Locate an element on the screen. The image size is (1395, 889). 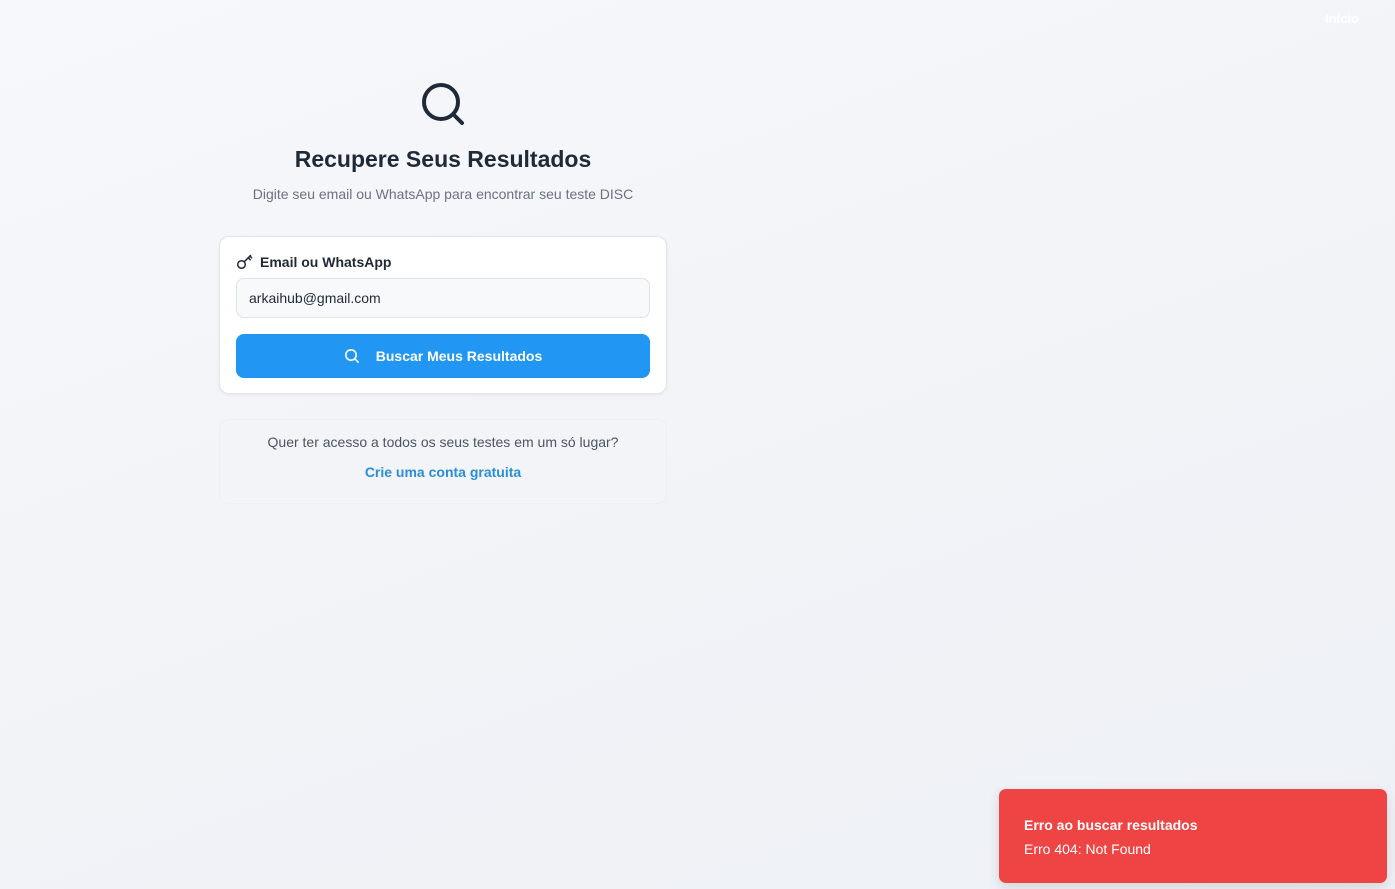
search-form-card: Email ou WhatsApp Buscar Meus Resultados is located at coordinates (443, 315).